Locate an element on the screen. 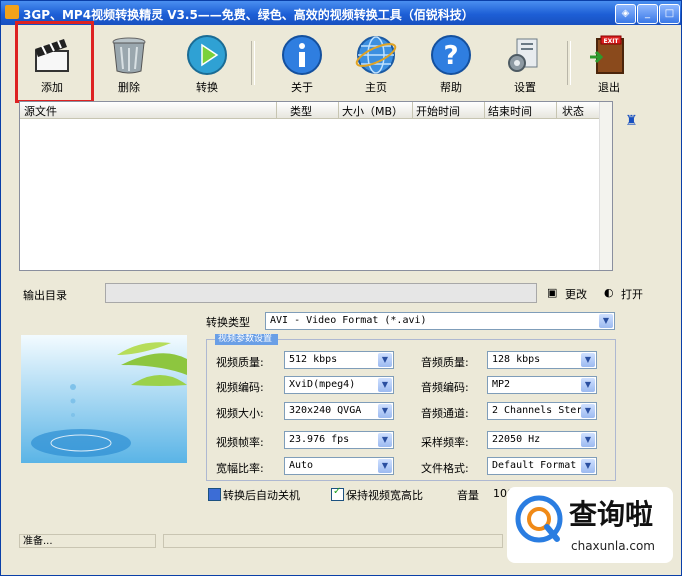 This screenshot has height=576, width=682. sample-rate-value: 22050 Hz is located at coordinates (516, 439).